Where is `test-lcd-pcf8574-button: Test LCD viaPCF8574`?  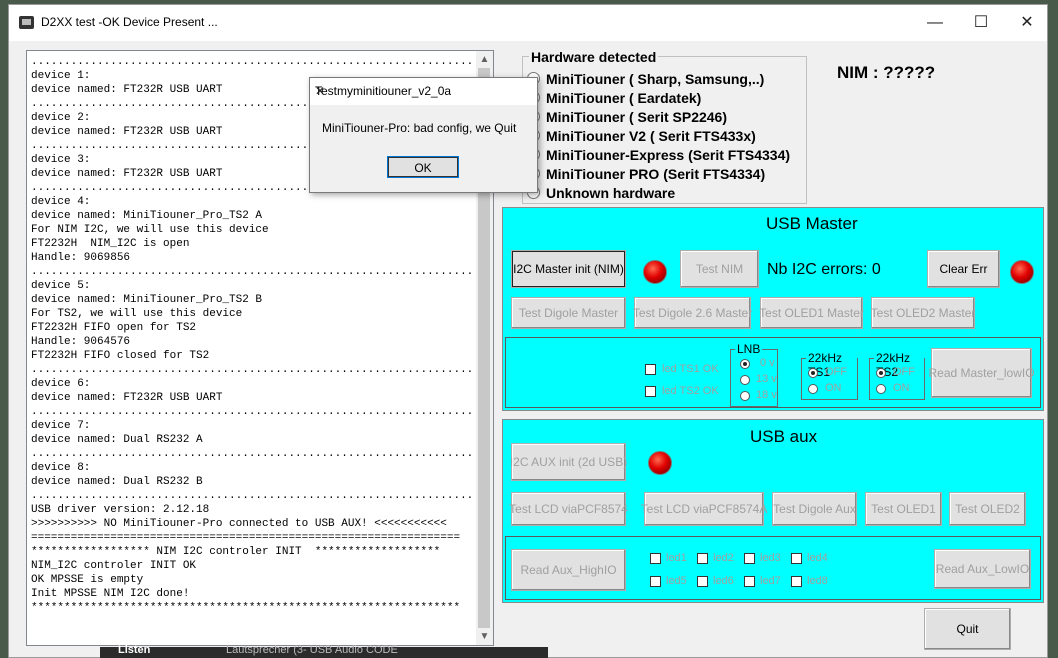 test-lcd-pcf8574-button: Test LCD viaPCF8574 is located at coordinates (568, 509).